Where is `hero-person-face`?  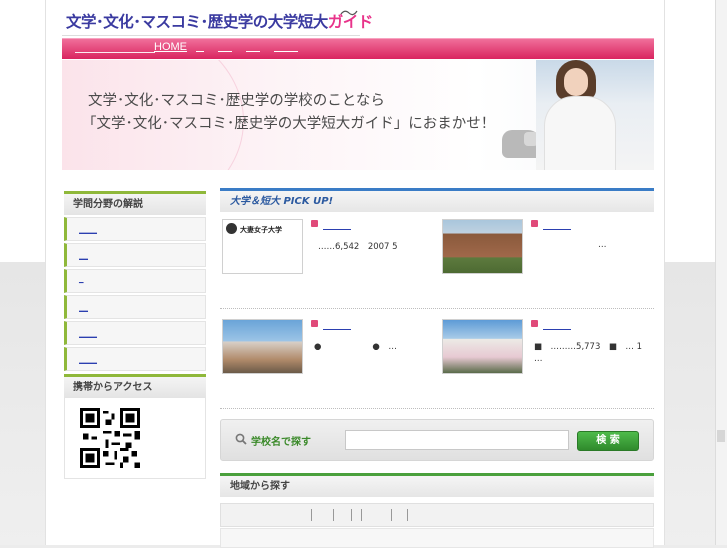
hero-person-face is located at coordinates (576, 82).